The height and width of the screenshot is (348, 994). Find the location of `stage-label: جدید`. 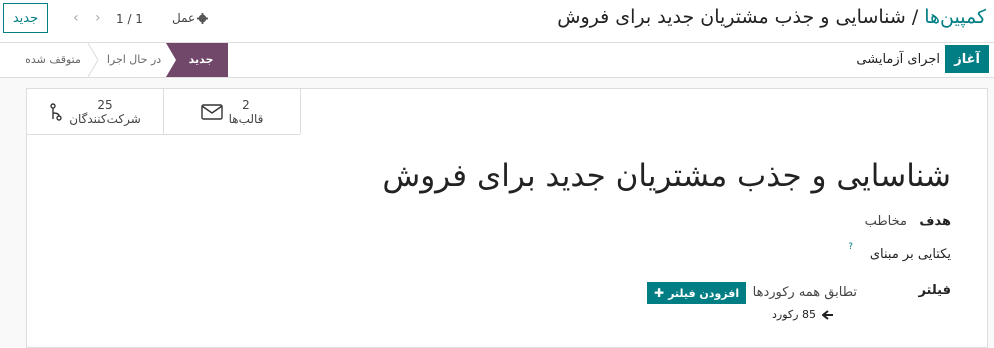

stage-label: جدید is located at coordinates (201, 59).